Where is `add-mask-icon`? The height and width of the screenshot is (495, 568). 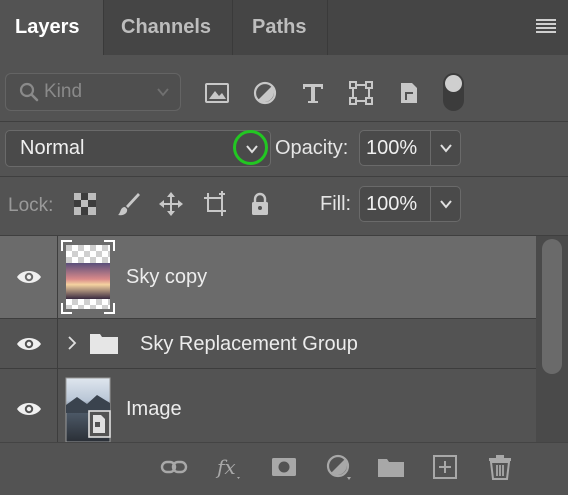 add-mask-icon is located at coordinates (284, 467).